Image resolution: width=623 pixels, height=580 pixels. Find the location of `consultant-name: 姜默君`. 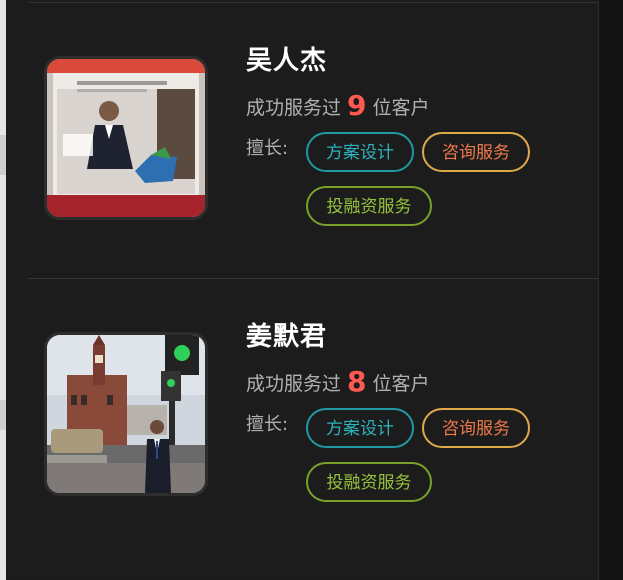

consultant-name: 姜默君 is located at coordinates (287, 337).